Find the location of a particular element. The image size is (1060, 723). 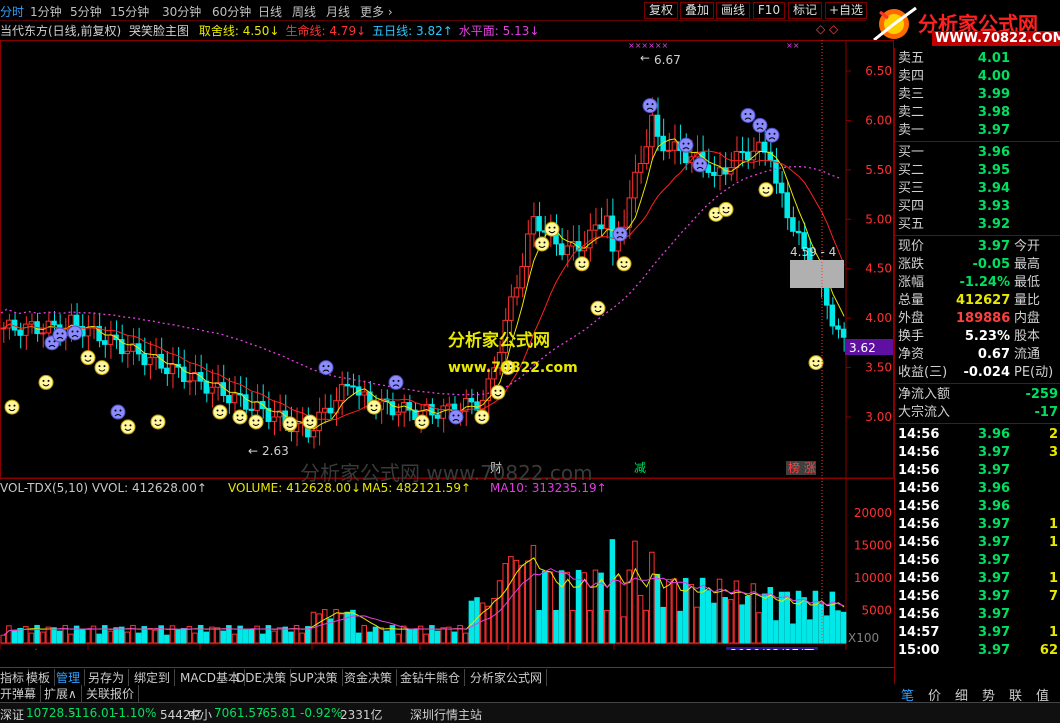

quote-label: 卖五 is located at coordinates (911, 58).